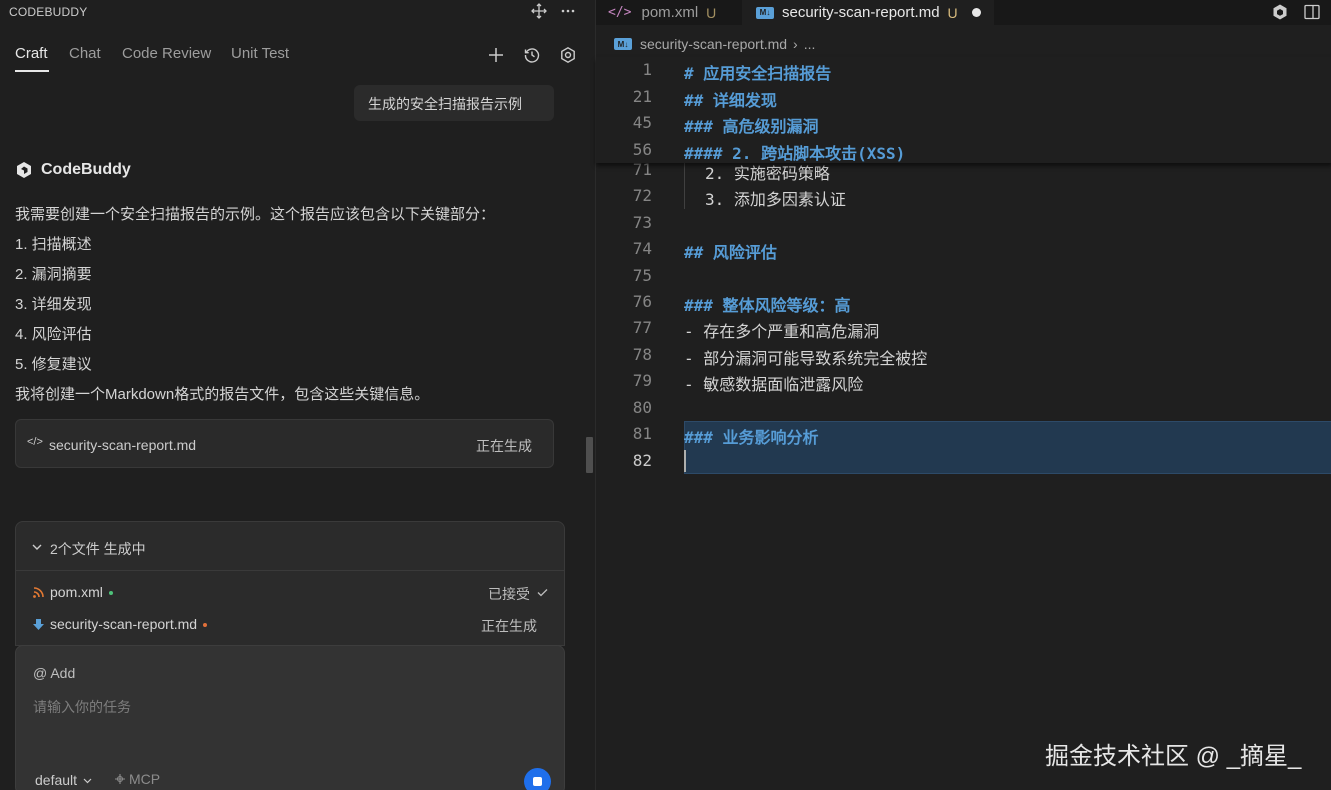 The image size is (1331, 790). Describe the element at coordinates (642, 222) in the screenshot. I see `line-number: 73` at that location.